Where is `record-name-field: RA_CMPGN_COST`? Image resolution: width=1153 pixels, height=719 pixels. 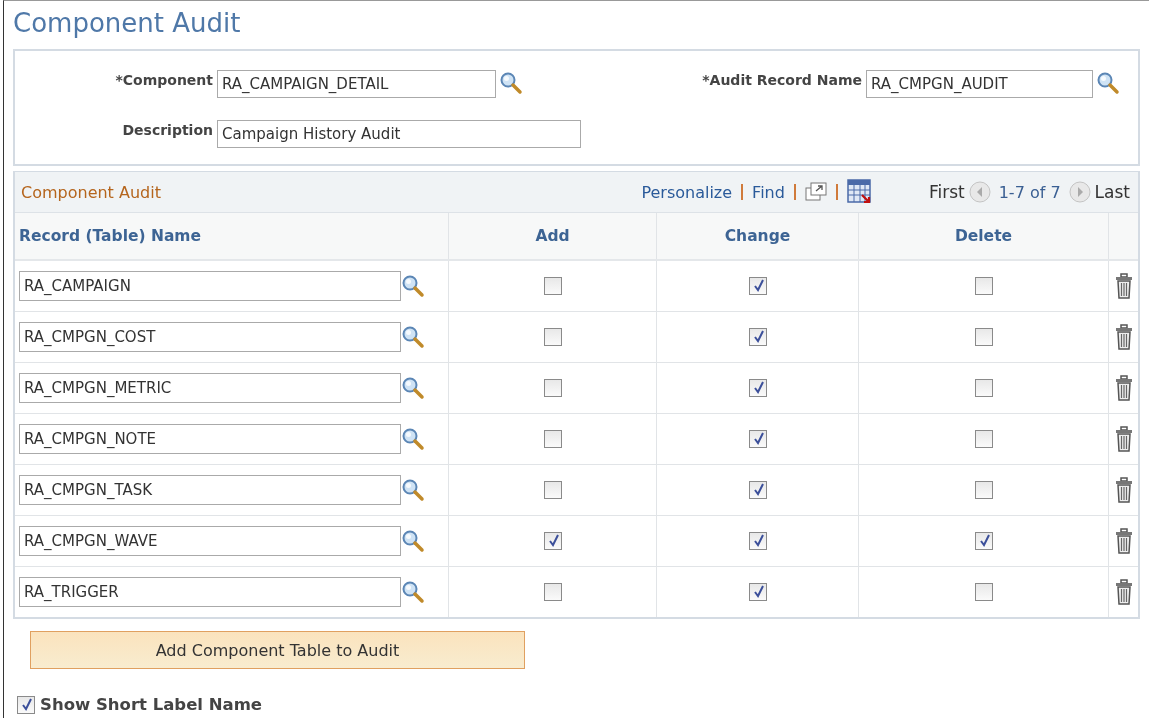 record-name-field: RA_CMPGN_COST is located at coordinates (210, 337).